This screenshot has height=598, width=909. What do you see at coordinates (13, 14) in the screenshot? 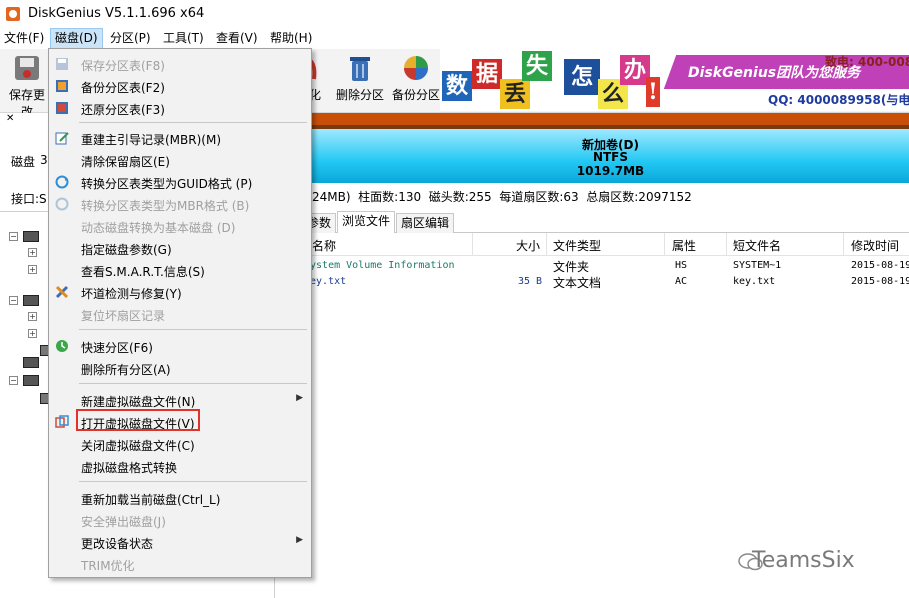
I see `app-icon` at bounding box center [13, 14].